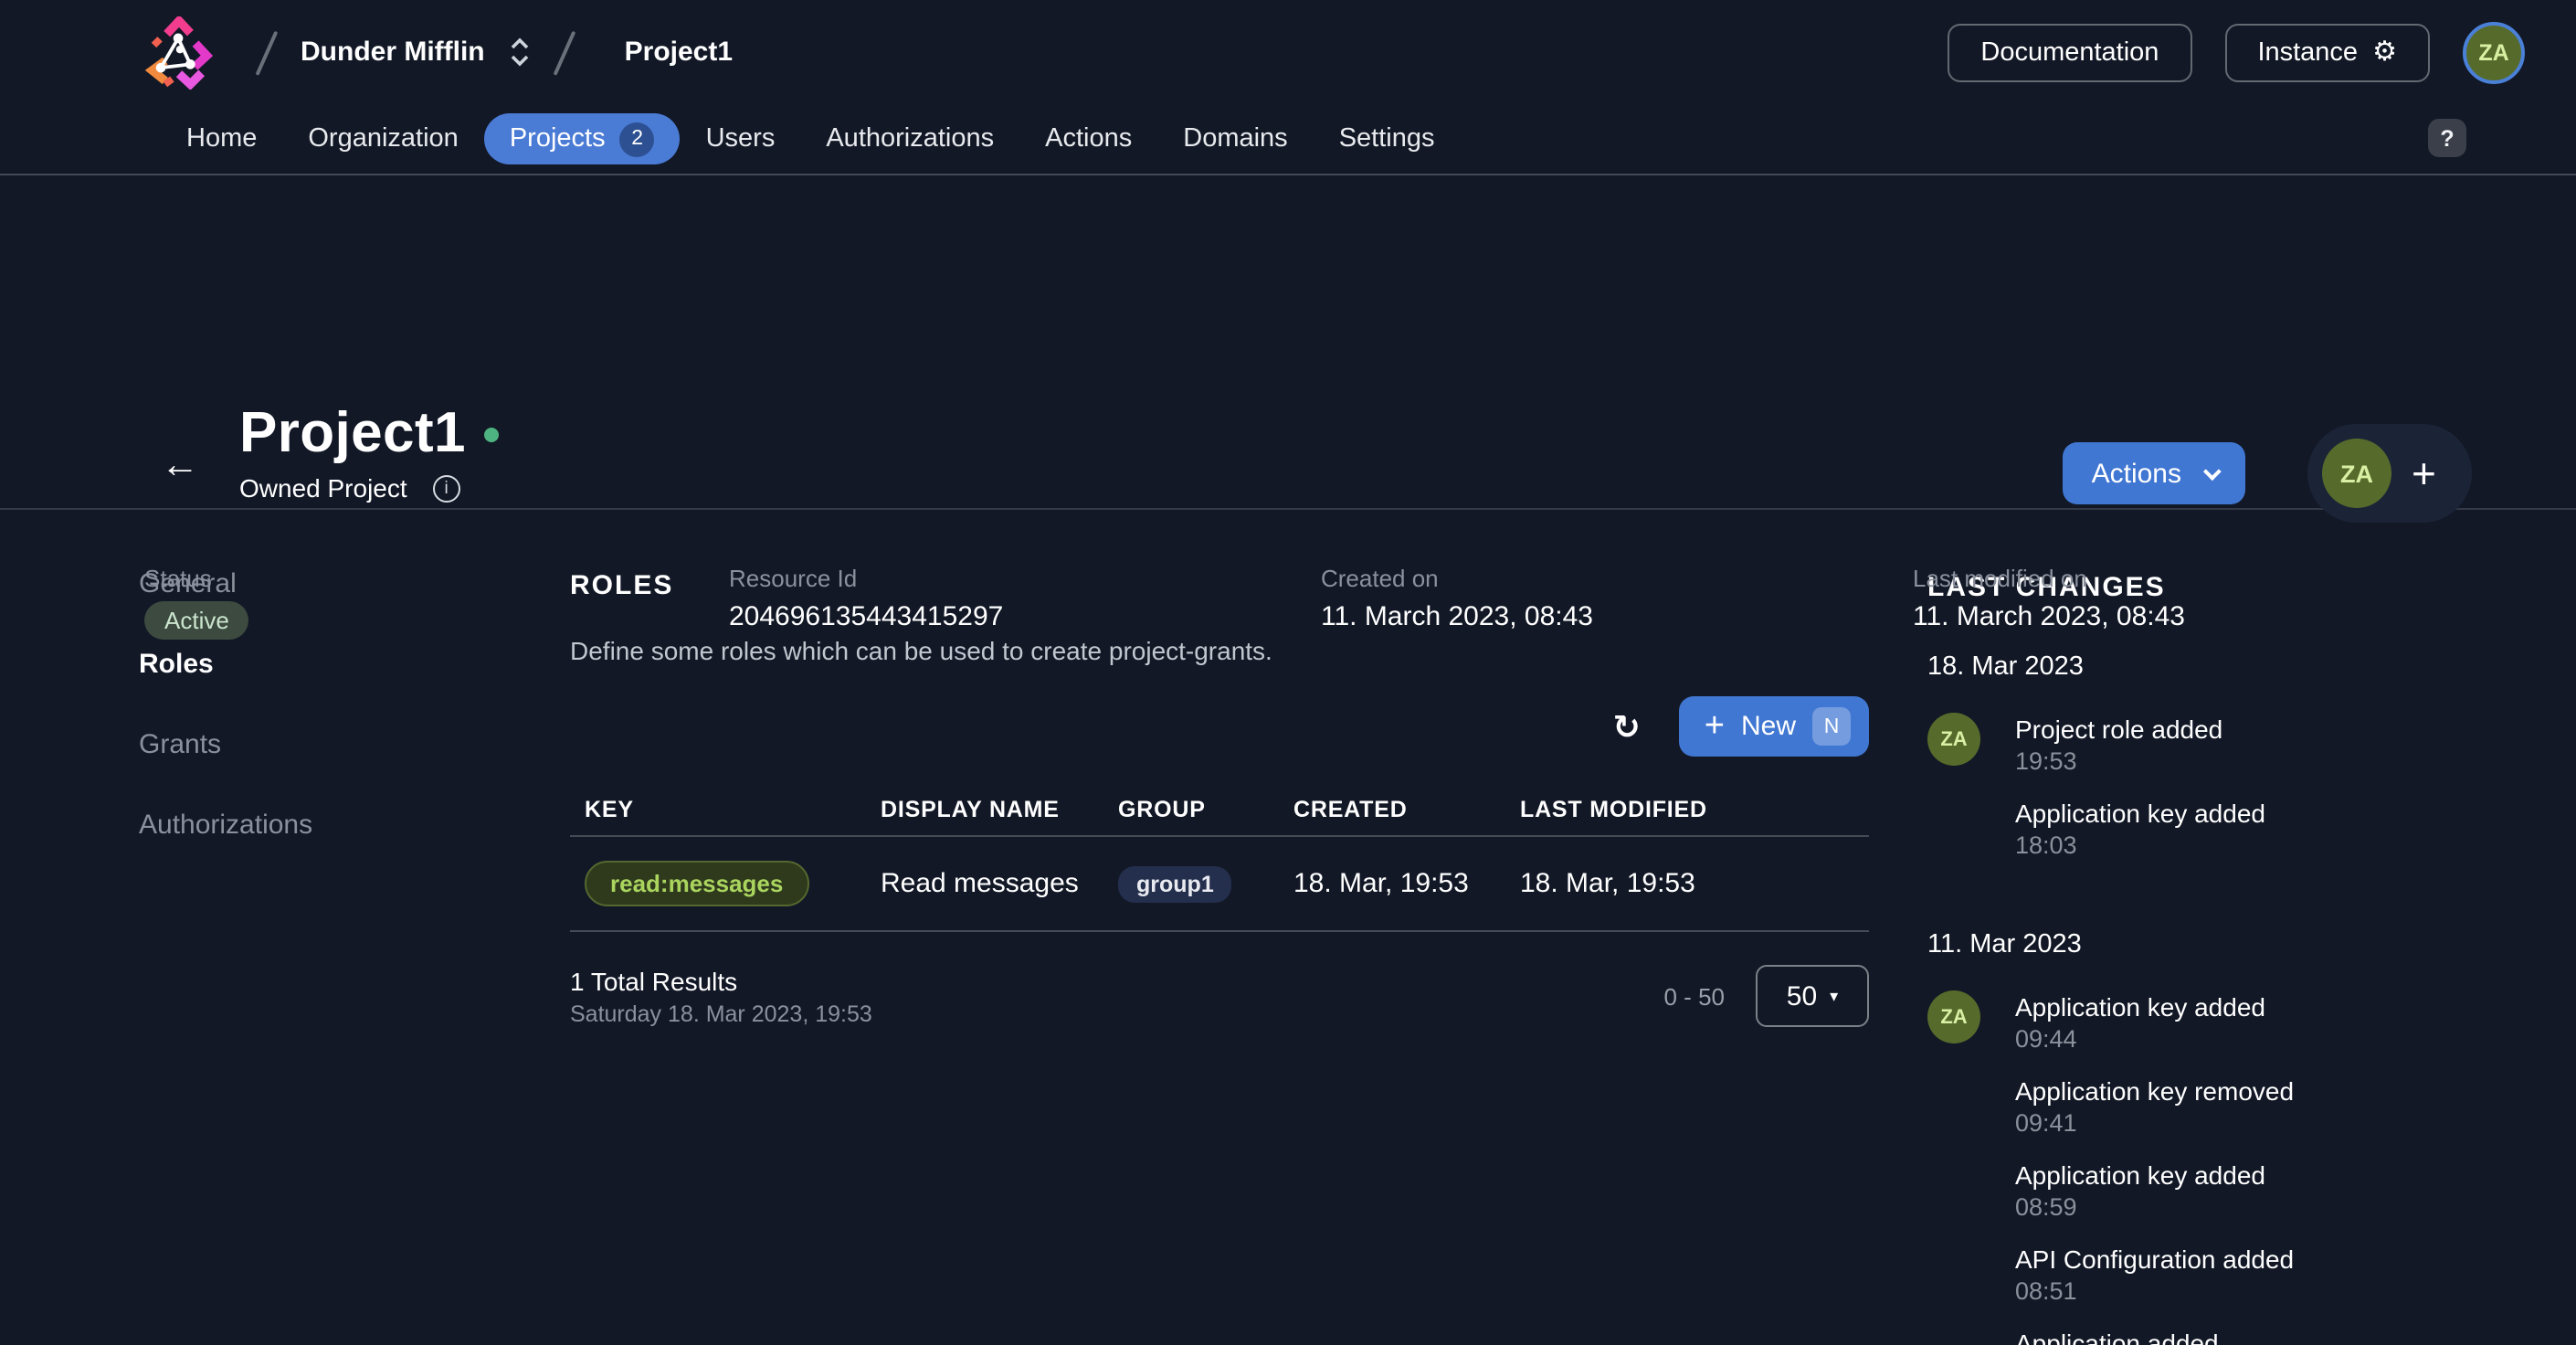  I want to click on org-selector: Dunder Mifflin, so click(416, 53).